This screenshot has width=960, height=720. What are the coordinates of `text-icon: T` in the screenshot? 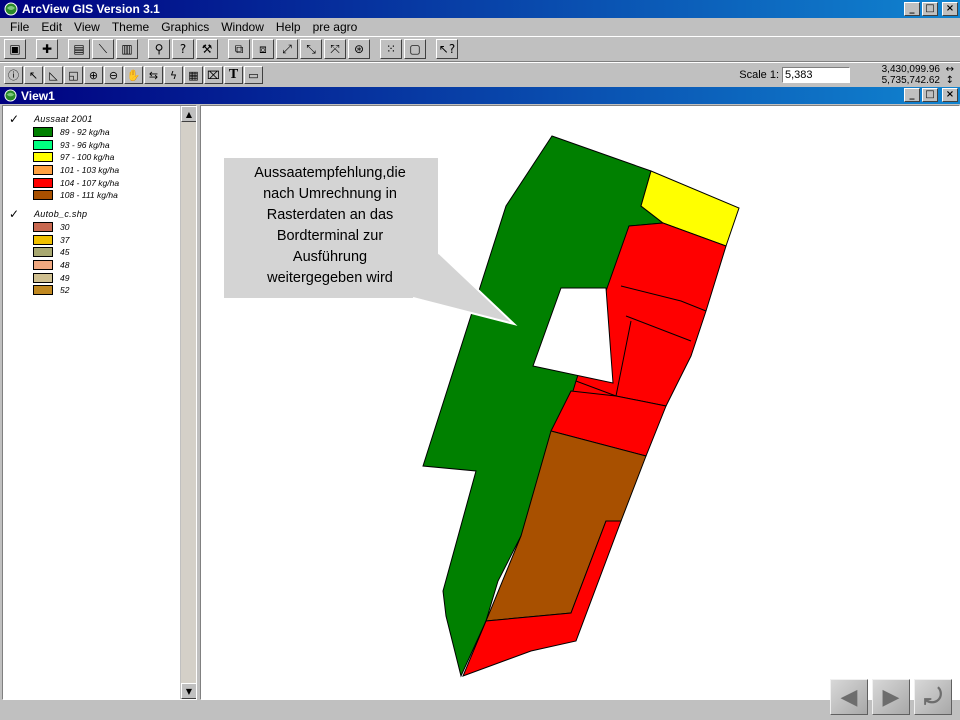 It's located at (233, 75).